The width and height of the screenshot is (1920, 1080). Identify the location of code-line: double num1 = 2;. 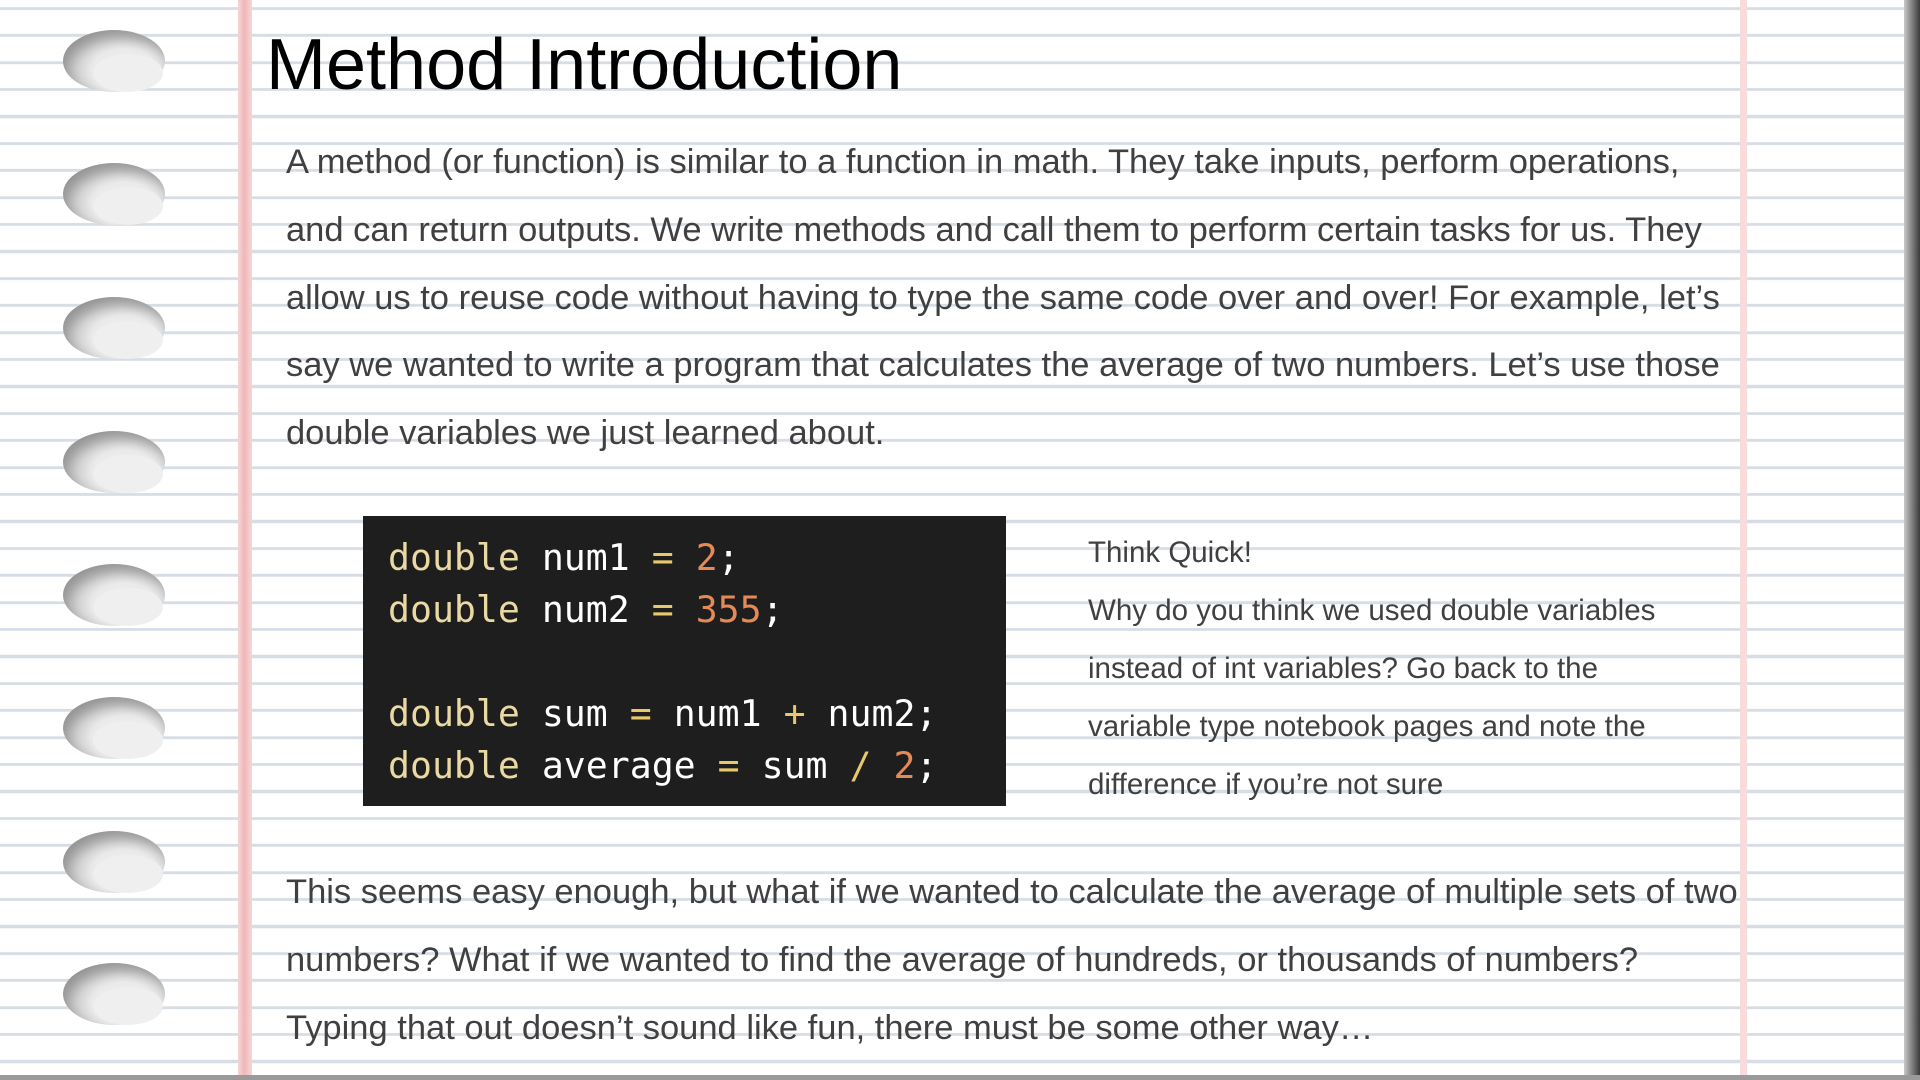
(697, 558).